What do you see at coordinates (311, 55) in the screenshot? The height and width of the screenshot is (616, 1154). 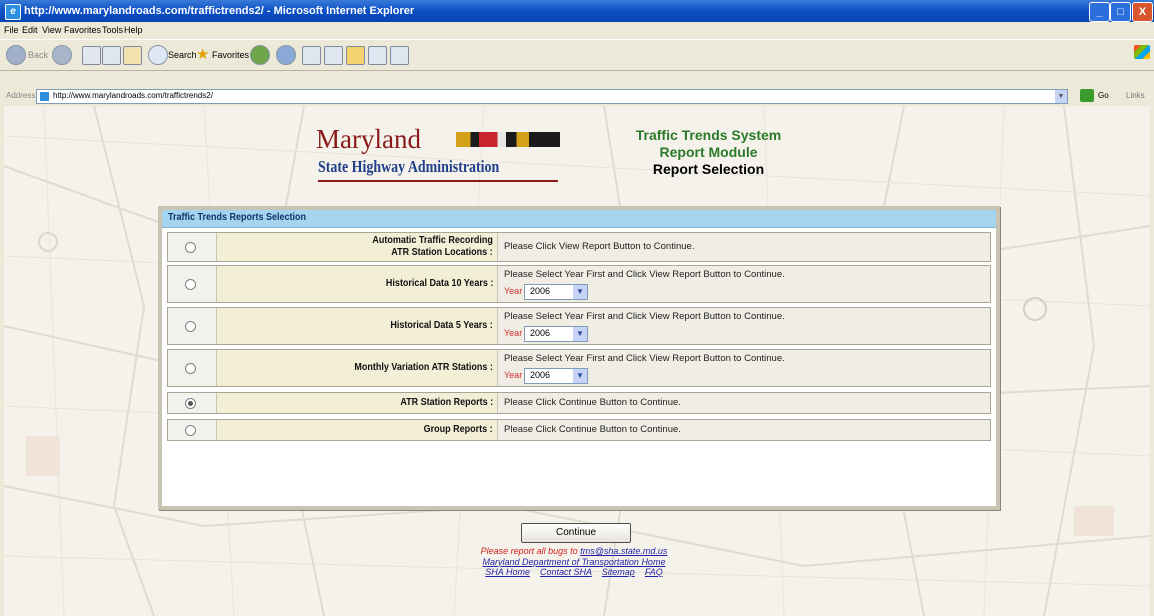 I see `print-icon` at bounding box center [311, 55].